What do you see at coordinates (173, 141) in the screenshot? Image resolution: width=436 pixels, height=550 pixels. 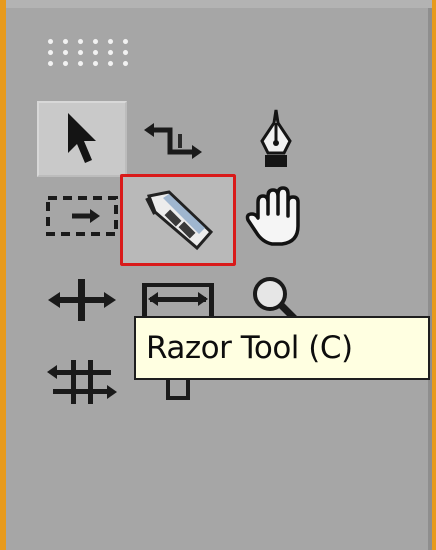 I see `ripple-edit-icon` at bounding box center [173, 141].